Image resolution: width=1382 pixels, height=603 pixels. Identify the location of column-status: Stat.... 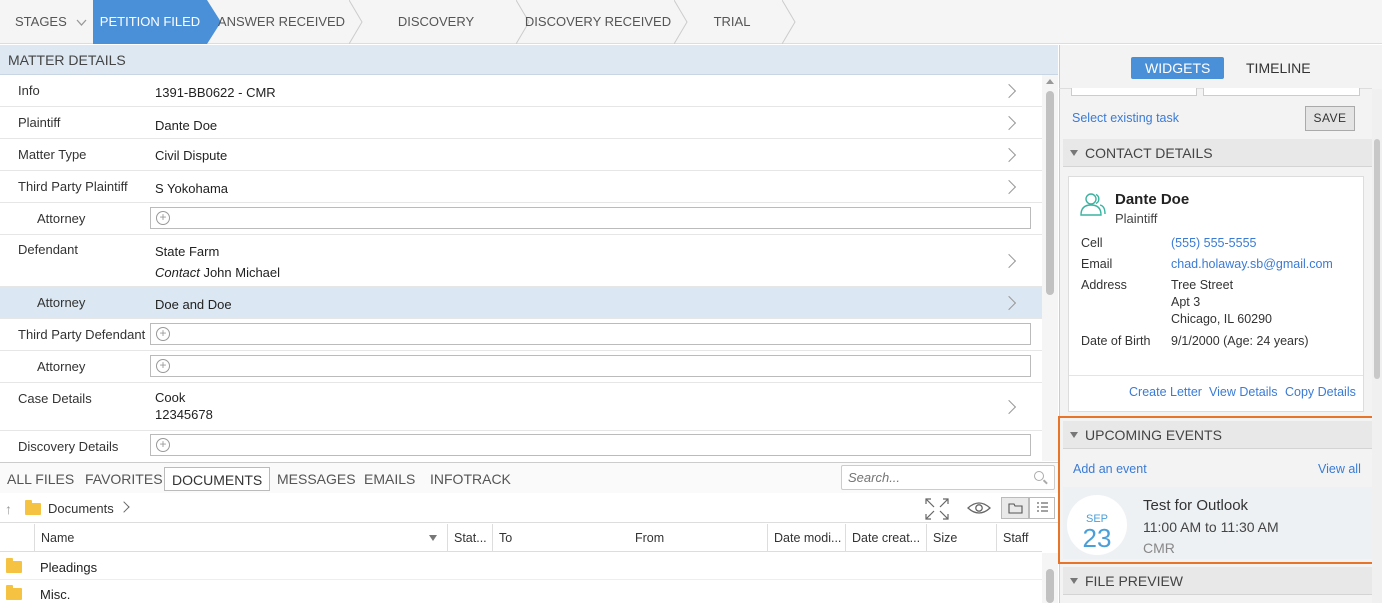
(469, 538).